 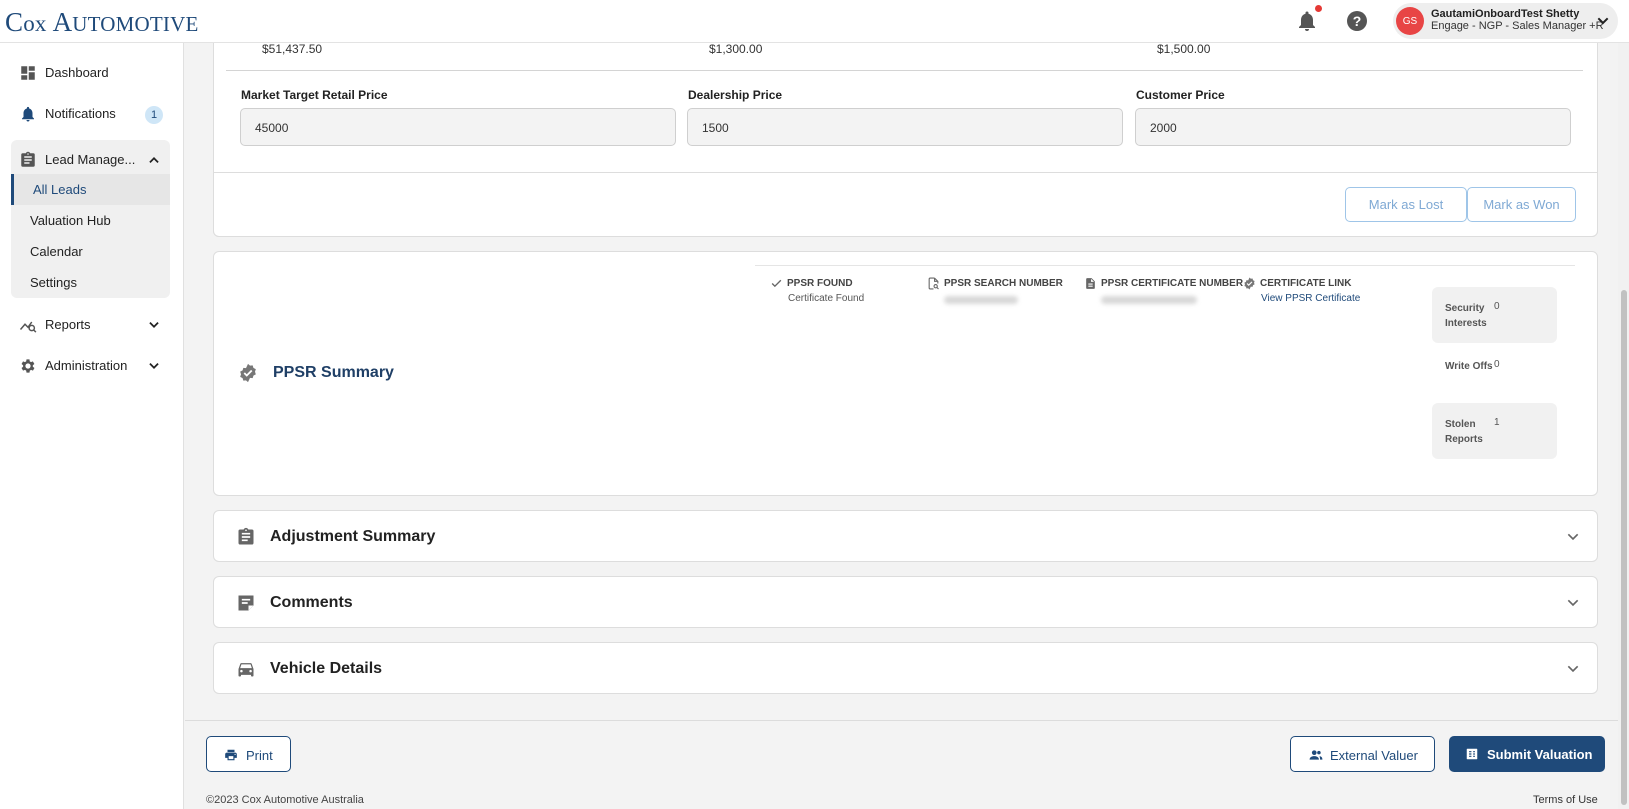 I want to click on security-interests-stat: Security Interests 0, so click(x=1494, y=315).